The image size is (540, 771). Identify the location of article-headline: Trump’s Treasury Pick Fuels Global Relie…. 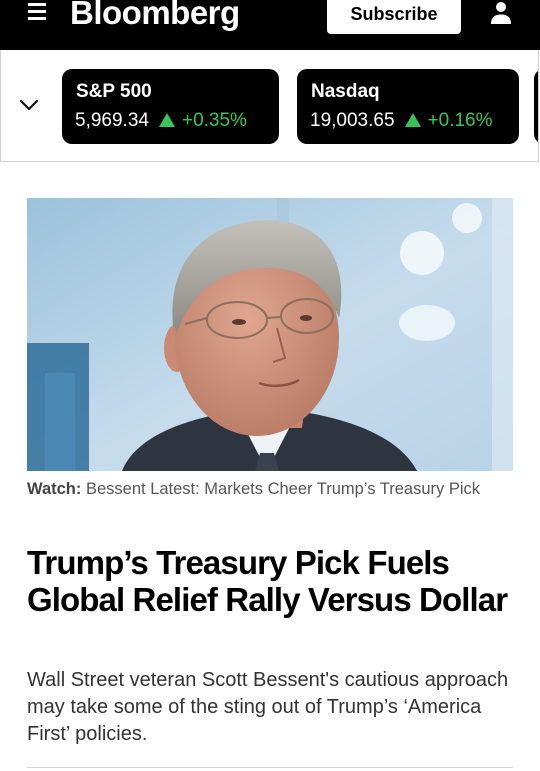
(272, 581).